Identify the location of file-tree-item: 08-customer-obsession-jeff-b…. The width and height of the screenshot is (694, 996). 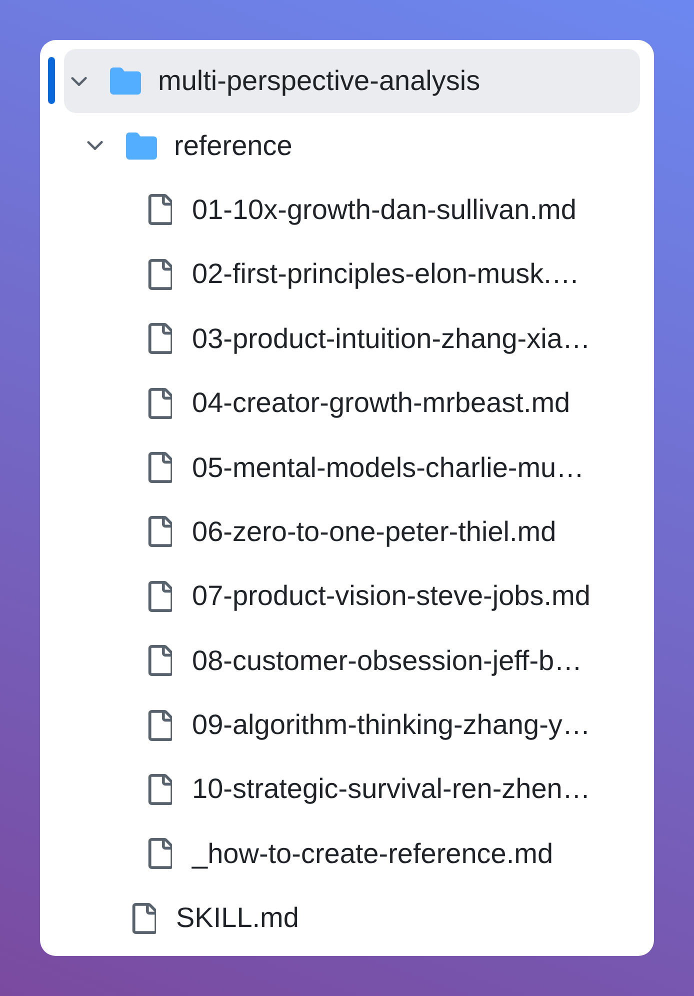
(343, 660).